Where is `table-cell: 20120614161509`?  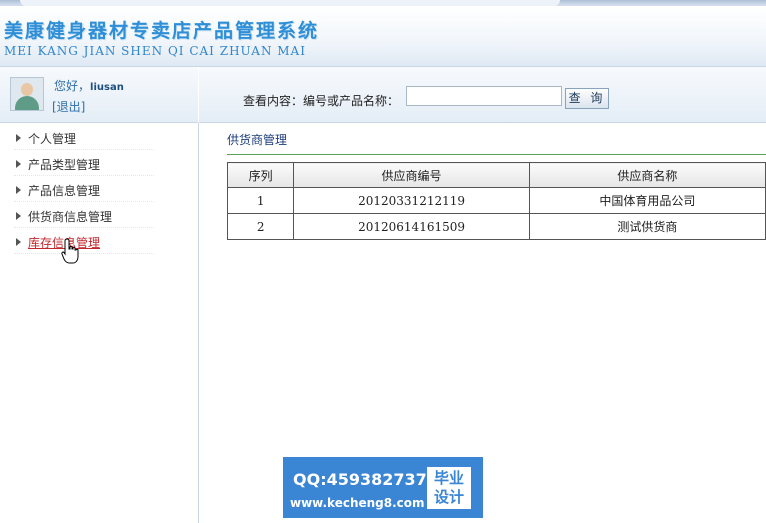
table-cell: 20120614161509 is located at coordinates (411, 226).